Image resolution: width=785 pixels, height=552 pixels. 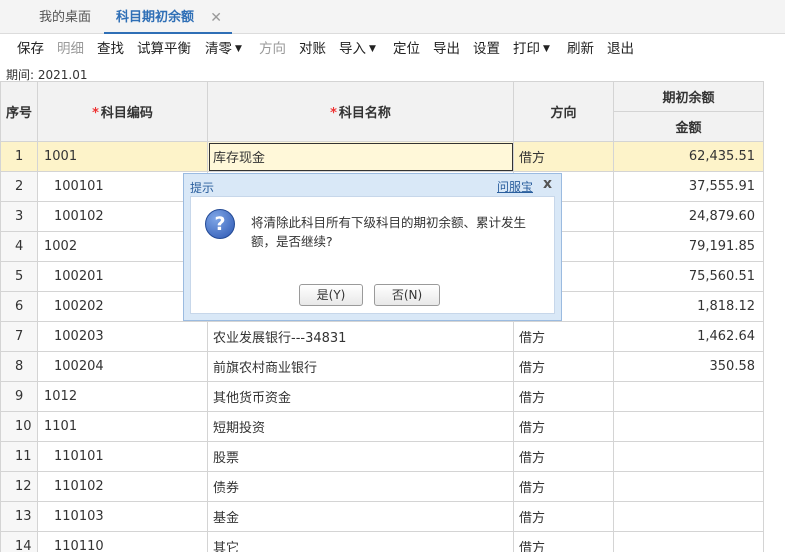 I want to click on row-amount: 75,560.51, so click(x=688, y=276).